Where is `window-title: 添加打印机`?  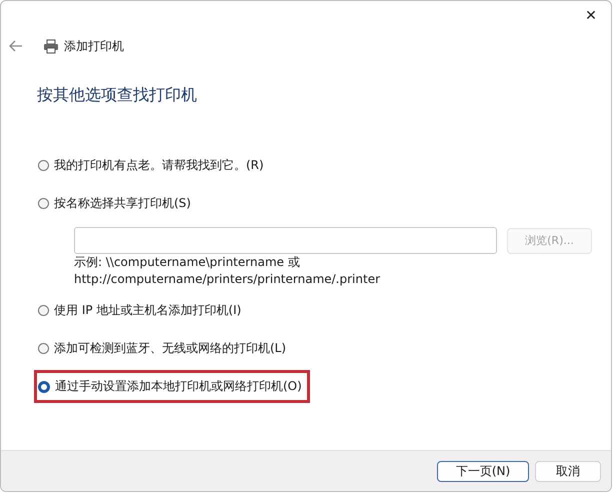
window-title: 添加打印机 is located at coordinates (94, 46).